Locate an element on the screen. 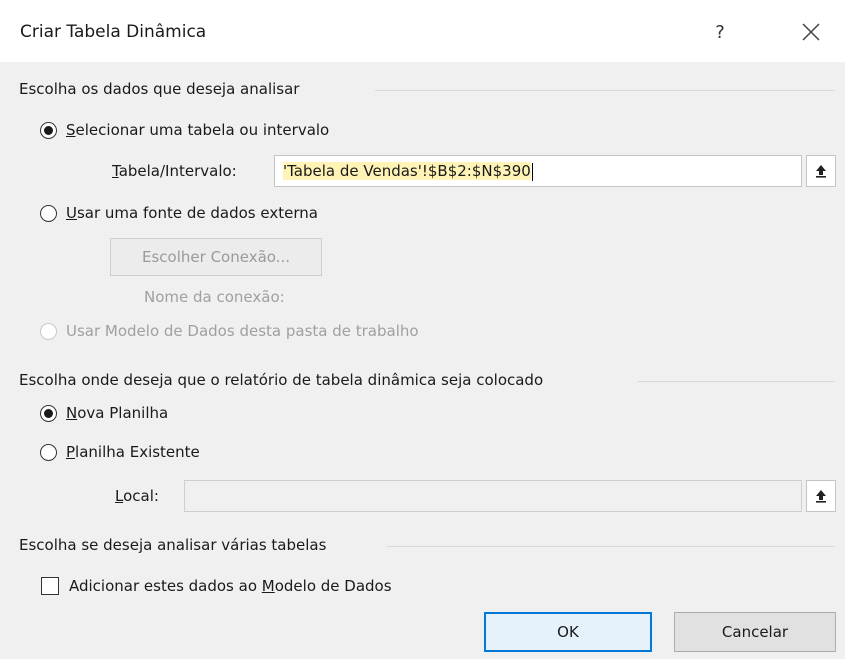 The height and width of the screenshot is (659, 845). radio-label: Planilha Existente is located at coordinates (133, 452).